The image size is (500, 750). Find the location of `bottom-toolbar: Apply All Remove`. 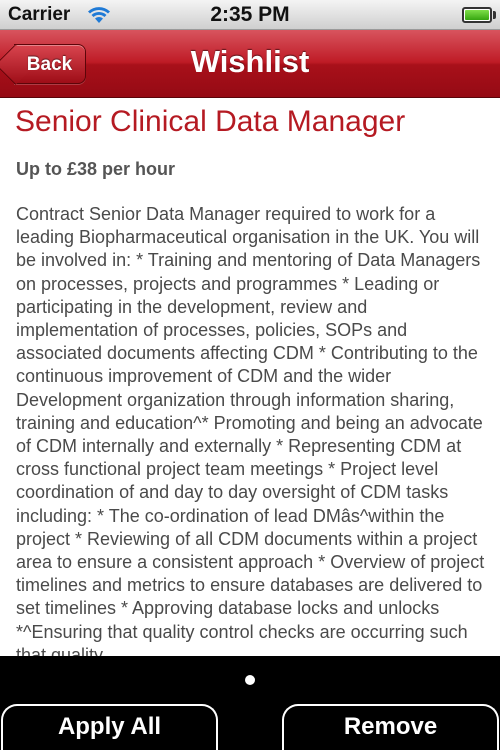

bottom-toolbar: Apply All Remove is located at coordinates (250, 703).